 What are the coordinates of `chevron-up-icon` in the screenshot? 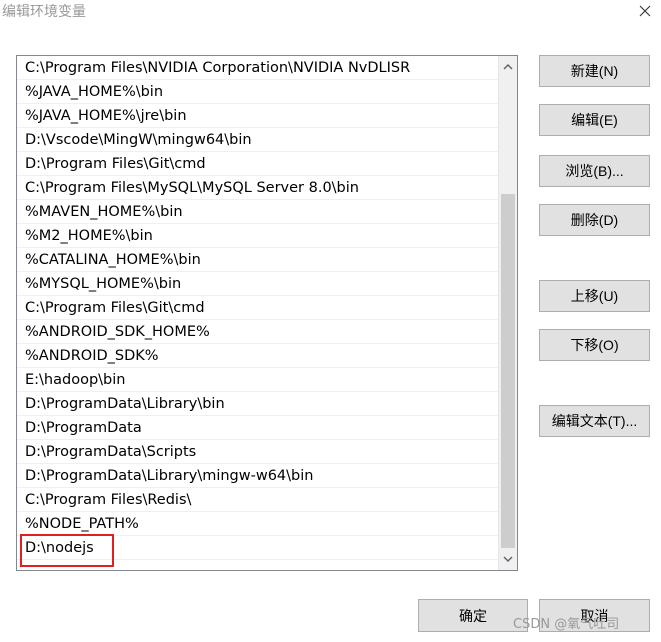 It's located at (508, 67).